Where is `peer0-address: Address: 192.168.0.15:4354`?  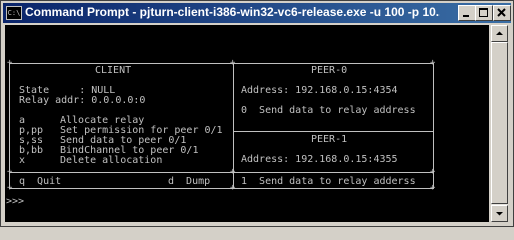 peer0-address: Address: 192.168.0.15:4354 is located at coordinates (319, 90).